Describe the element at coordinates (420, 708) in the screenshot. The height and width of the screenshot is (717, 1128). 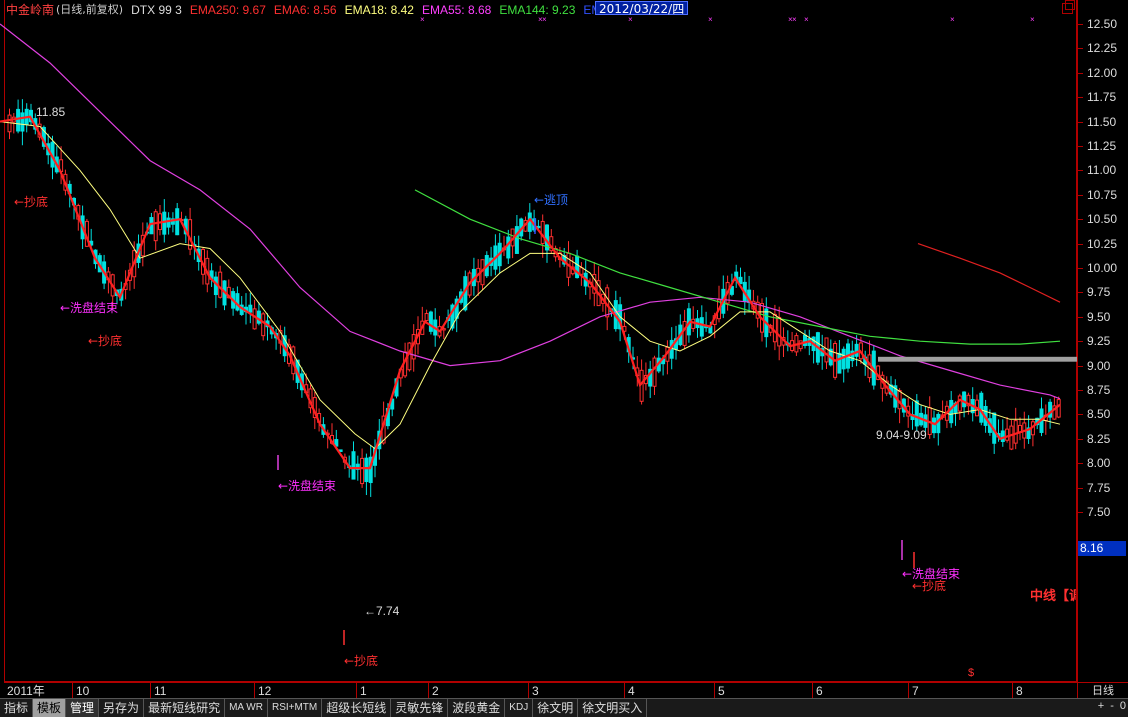
I see `tab-8: 灵敏先锋` at that location.